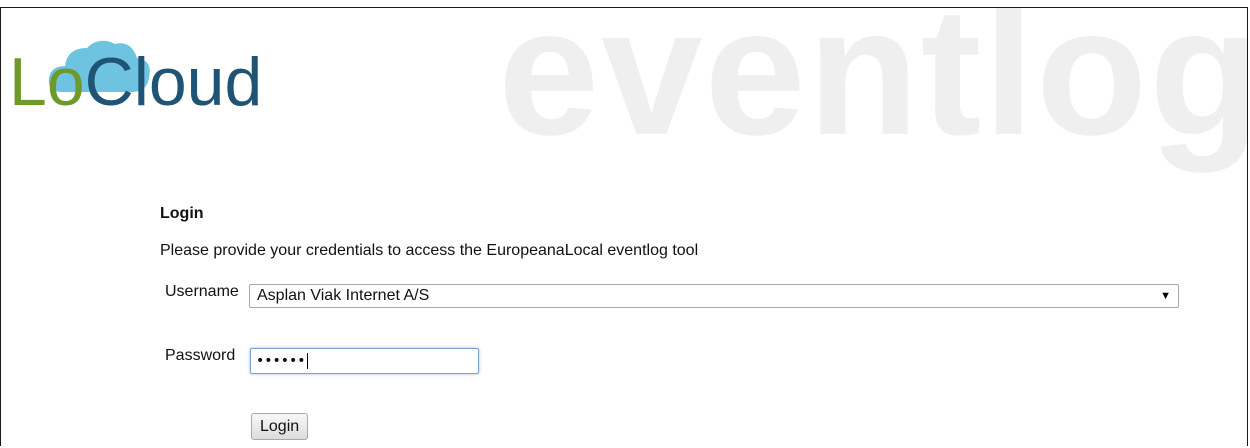  Describe the element at coordinates (47, 82) in the screenshot. I see `logo-lo: Lo` at that location.